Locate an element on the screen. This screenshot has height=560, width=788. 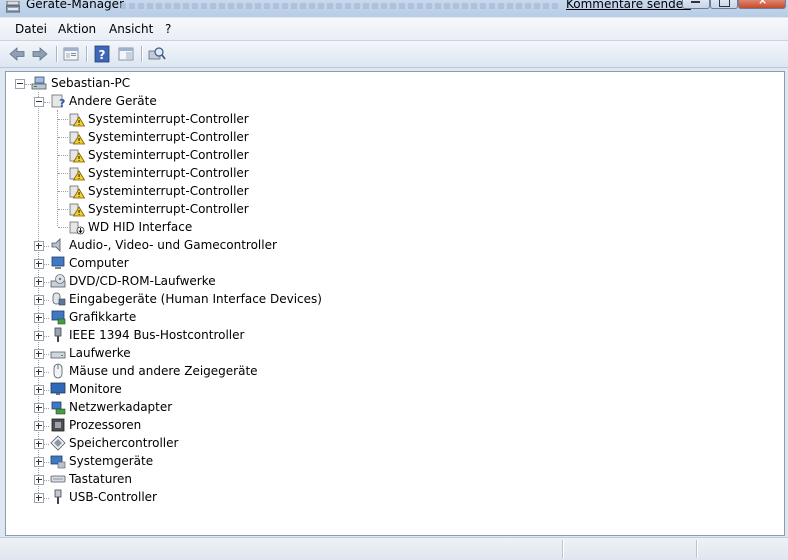
menu-help: ? is located at coordinates (168, 29).